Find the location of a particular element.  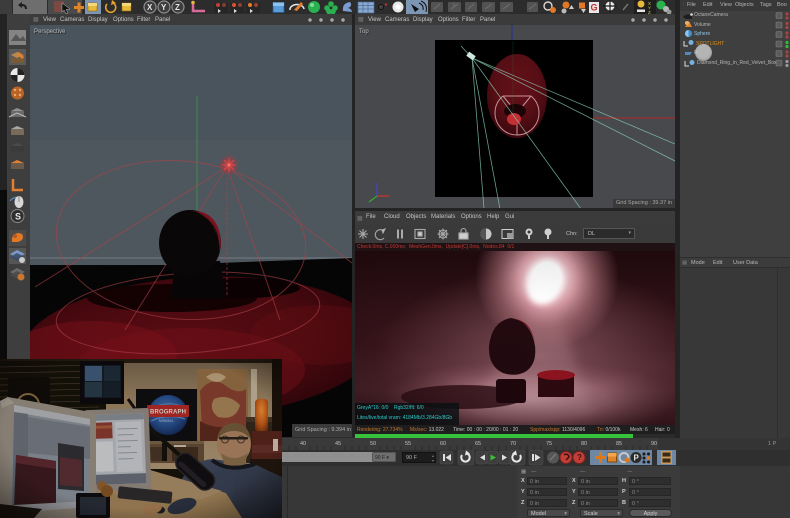

svg-text: Y is located at coordinates (164, 7).